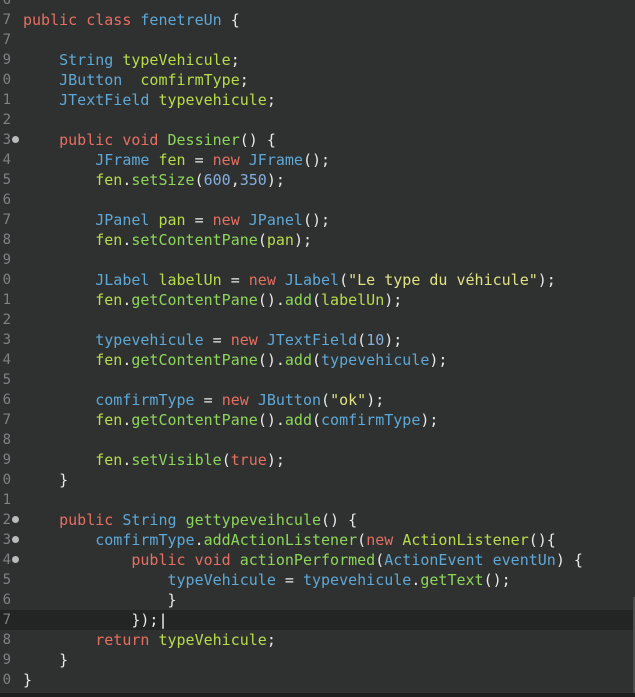 The height and width of the screenshot is (697, 635). I want to click on code-text: fen.setContentPane(pan);, so click(167, 240).